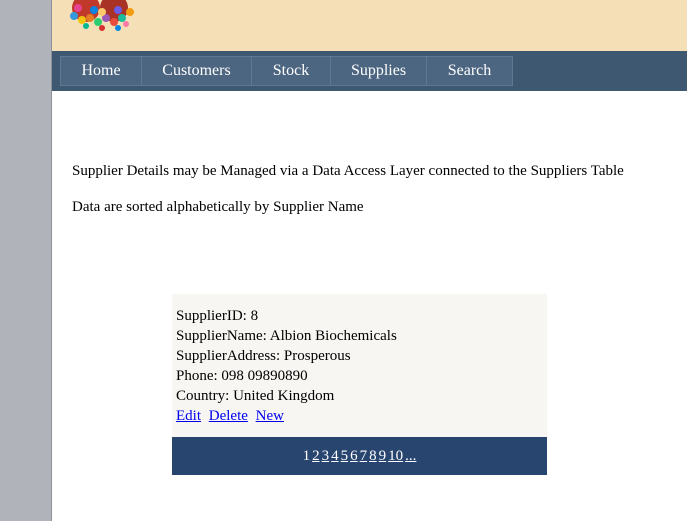  Describe the element at coordinates (373, 456) in the screenshot. I see `pager-page-link: 8` at that location.